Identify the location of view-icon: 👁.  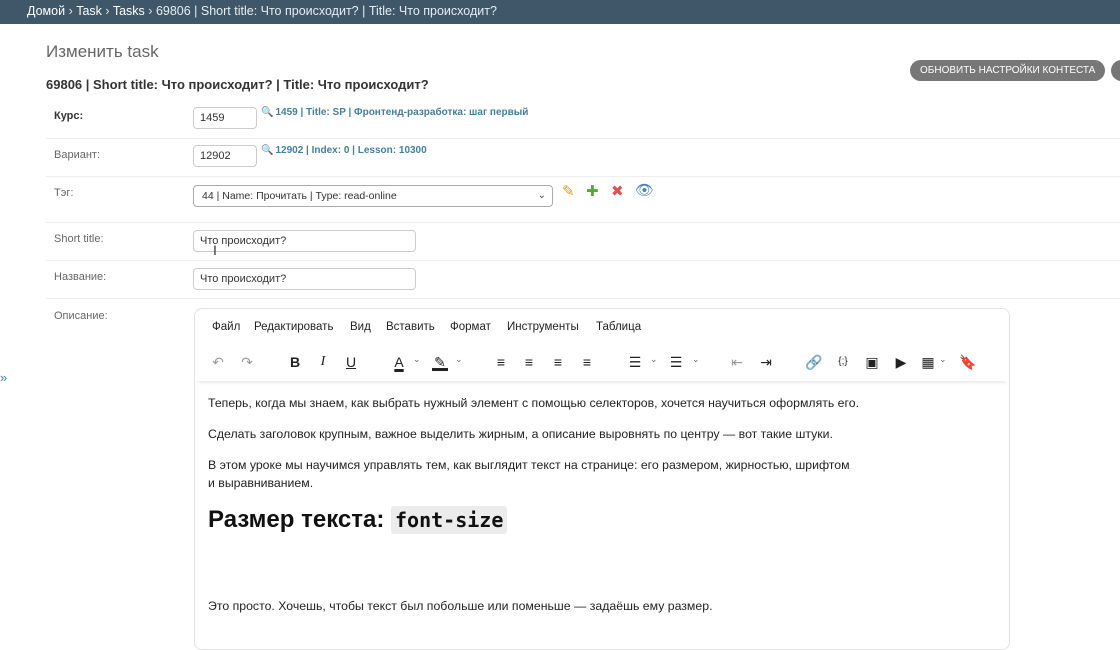
(644, 191).